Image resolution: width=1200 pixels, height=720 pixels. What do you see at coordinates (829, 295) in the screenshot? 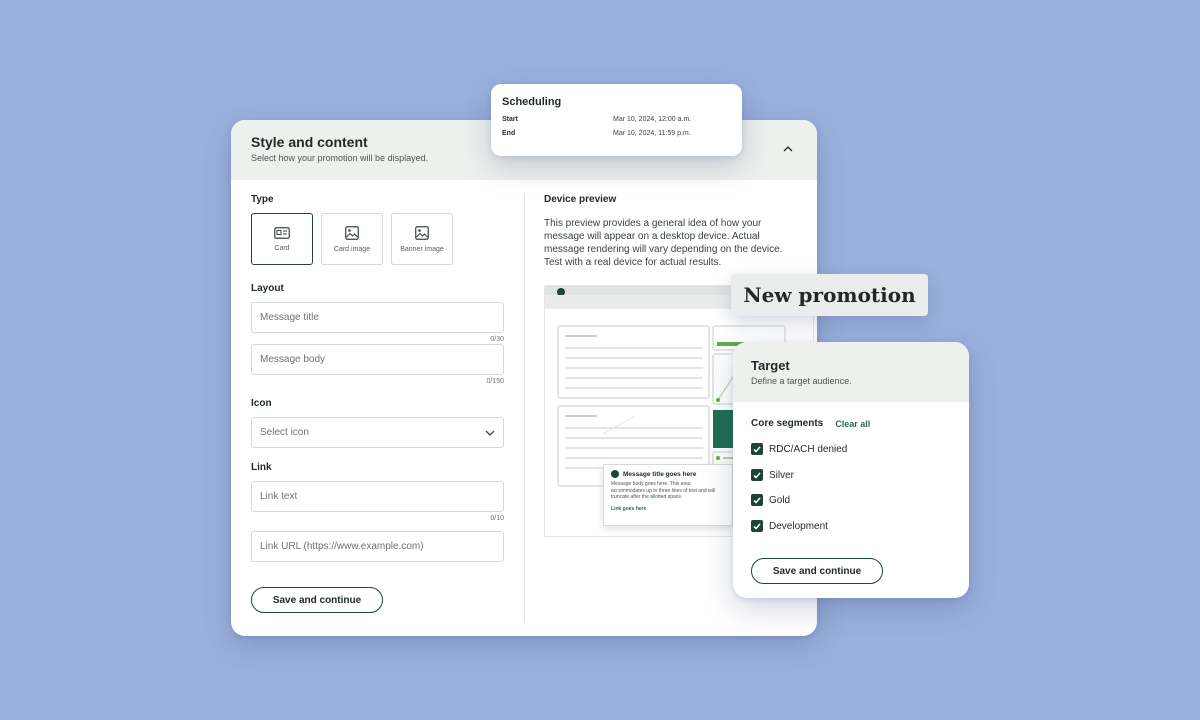
I see `new-promotion-label: New promotion` at bounding box center [829, 295].